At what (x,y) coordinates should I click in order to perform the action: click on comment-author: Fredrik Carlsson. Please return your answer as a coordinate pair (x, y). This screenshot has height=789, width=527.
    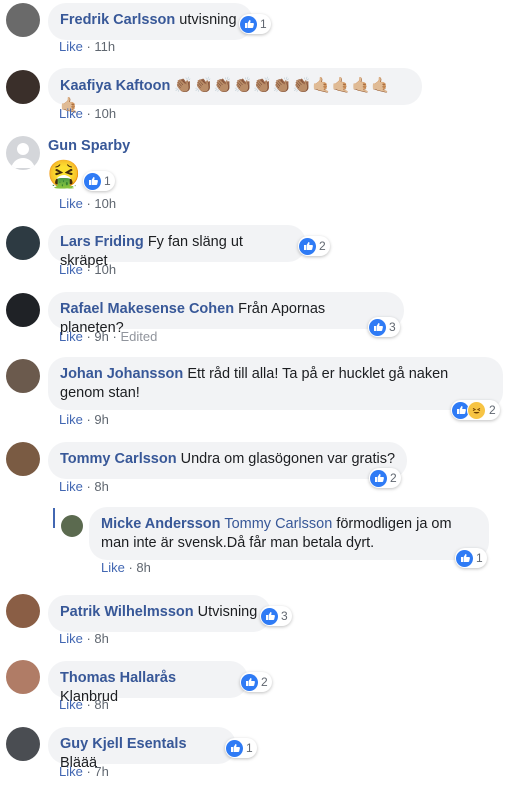
    Looking at the image, I should click on (117, 20).